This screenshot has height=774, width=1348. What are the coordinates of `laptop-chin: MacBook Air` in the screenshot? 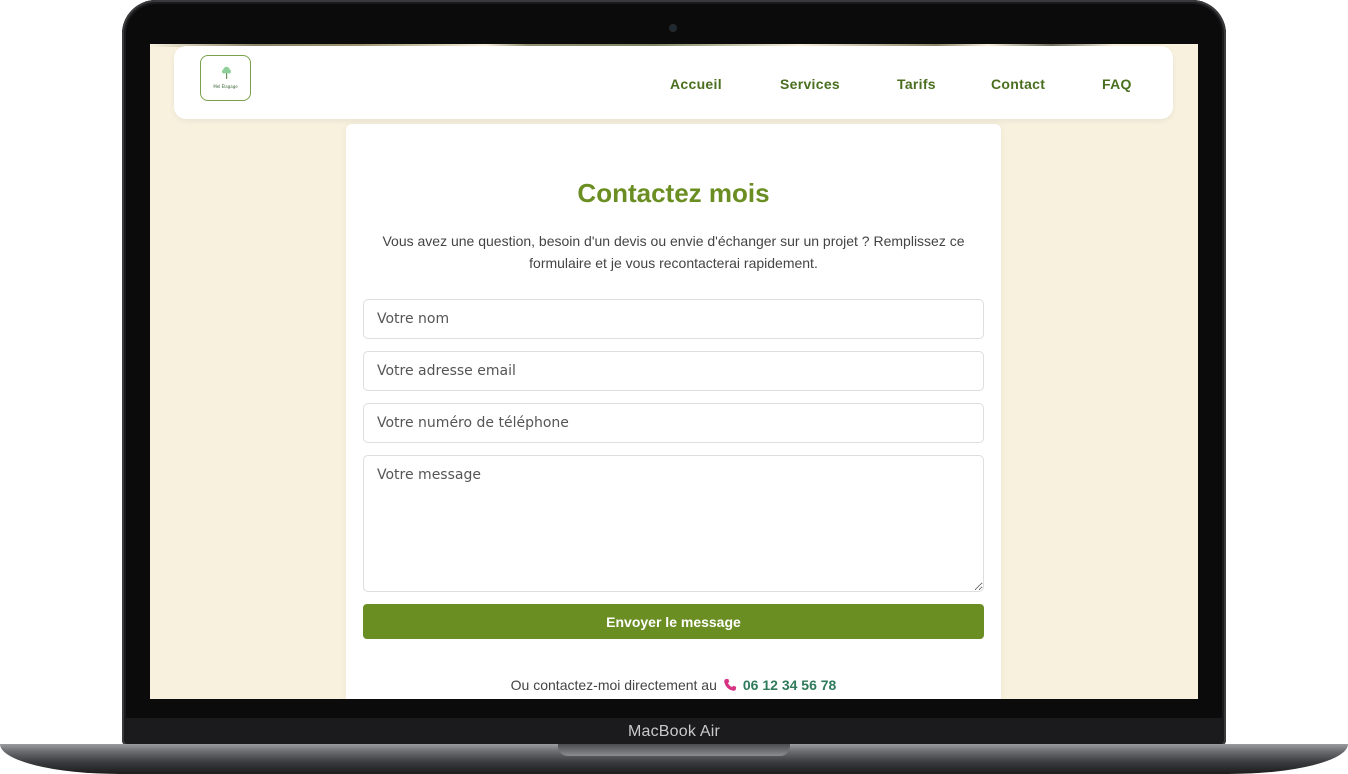 It's located at (674, 732).